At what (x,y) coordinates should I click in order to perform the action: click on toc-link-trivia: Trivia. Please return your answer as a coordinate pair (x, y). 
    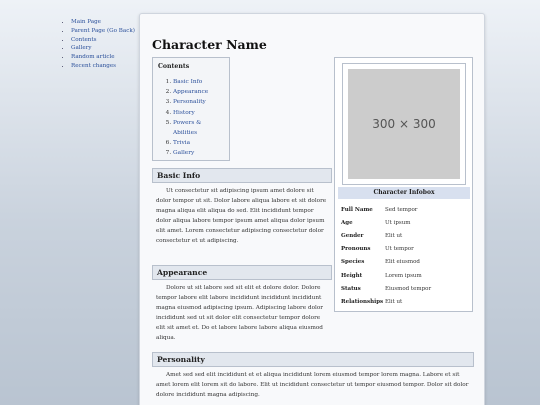
    Looking at the image, I should click on (181, 143).